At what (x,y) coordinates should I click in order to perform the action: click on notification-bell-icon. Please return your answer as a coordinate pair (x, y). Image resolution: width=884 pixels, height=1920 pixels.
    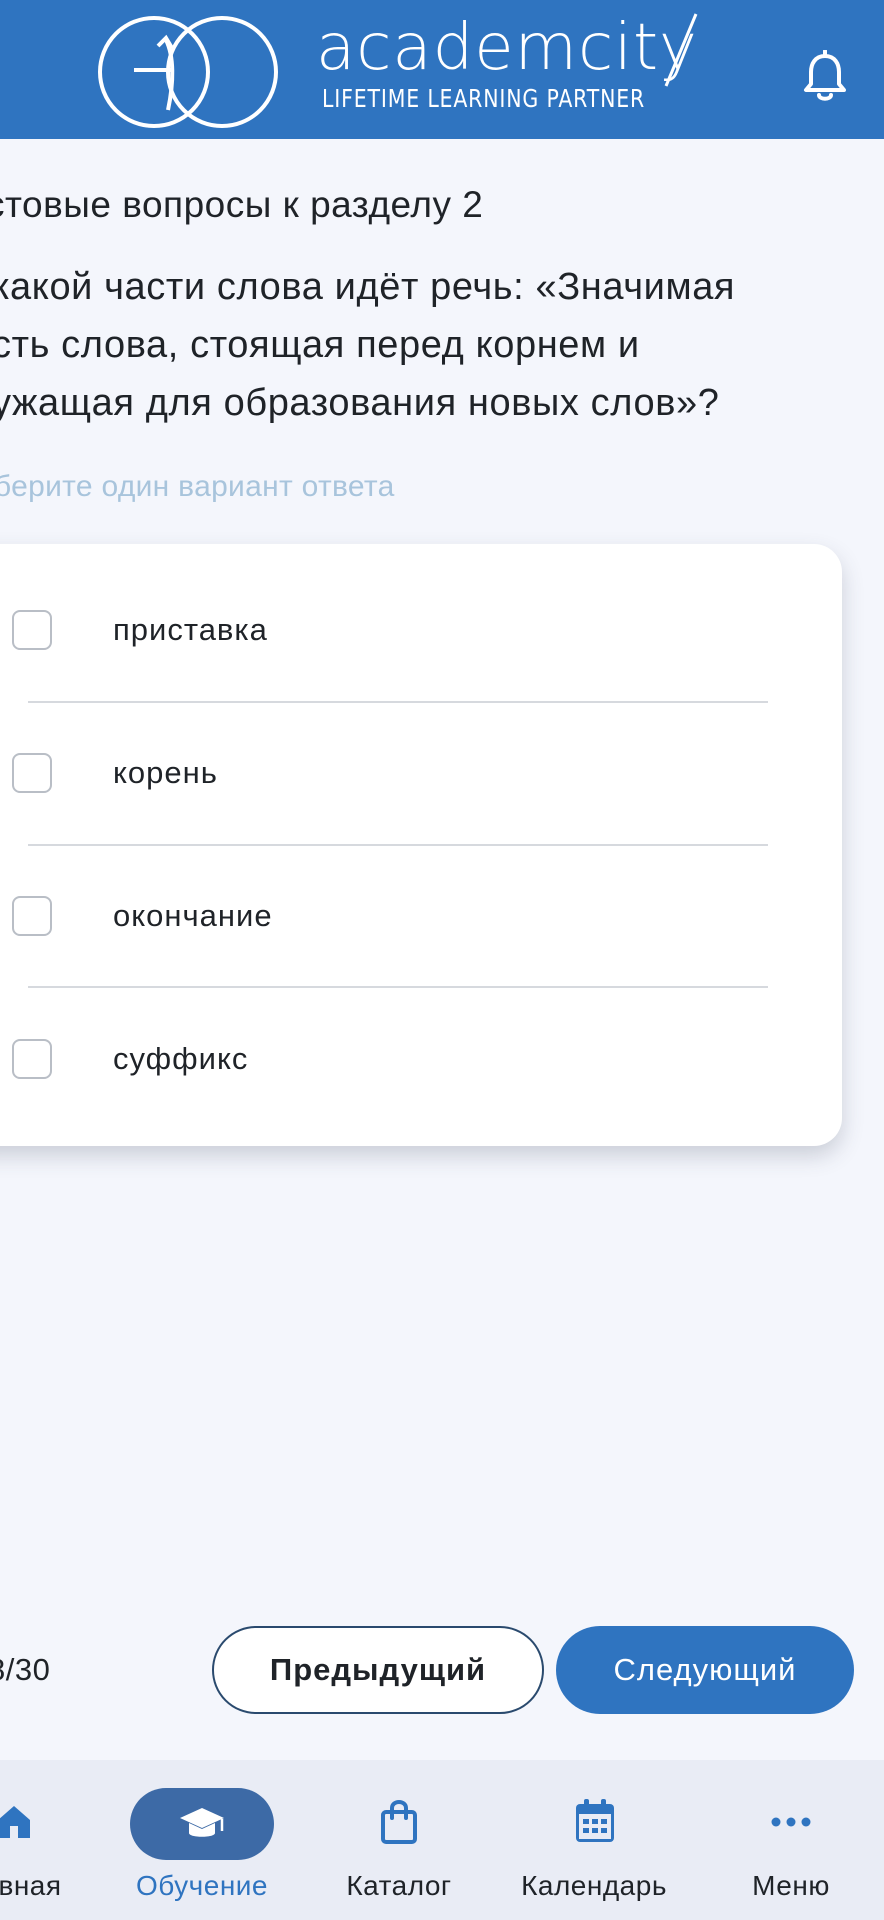
    Looking at the image, I should click on (825, 77).